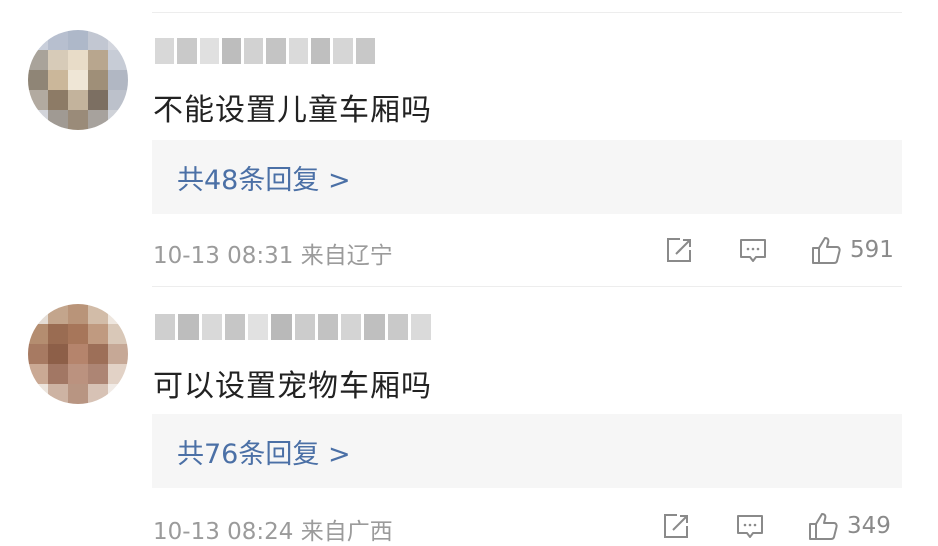 The height and width of the screenshot is (546, 938). I want to click on like-button: 591, so click(852, 250).